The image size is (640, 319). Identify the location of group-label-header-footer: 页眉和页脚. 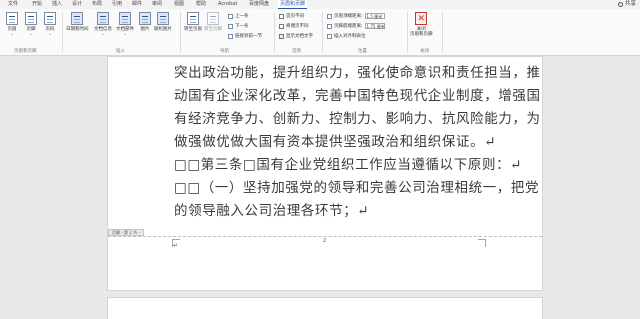
(25, 51).